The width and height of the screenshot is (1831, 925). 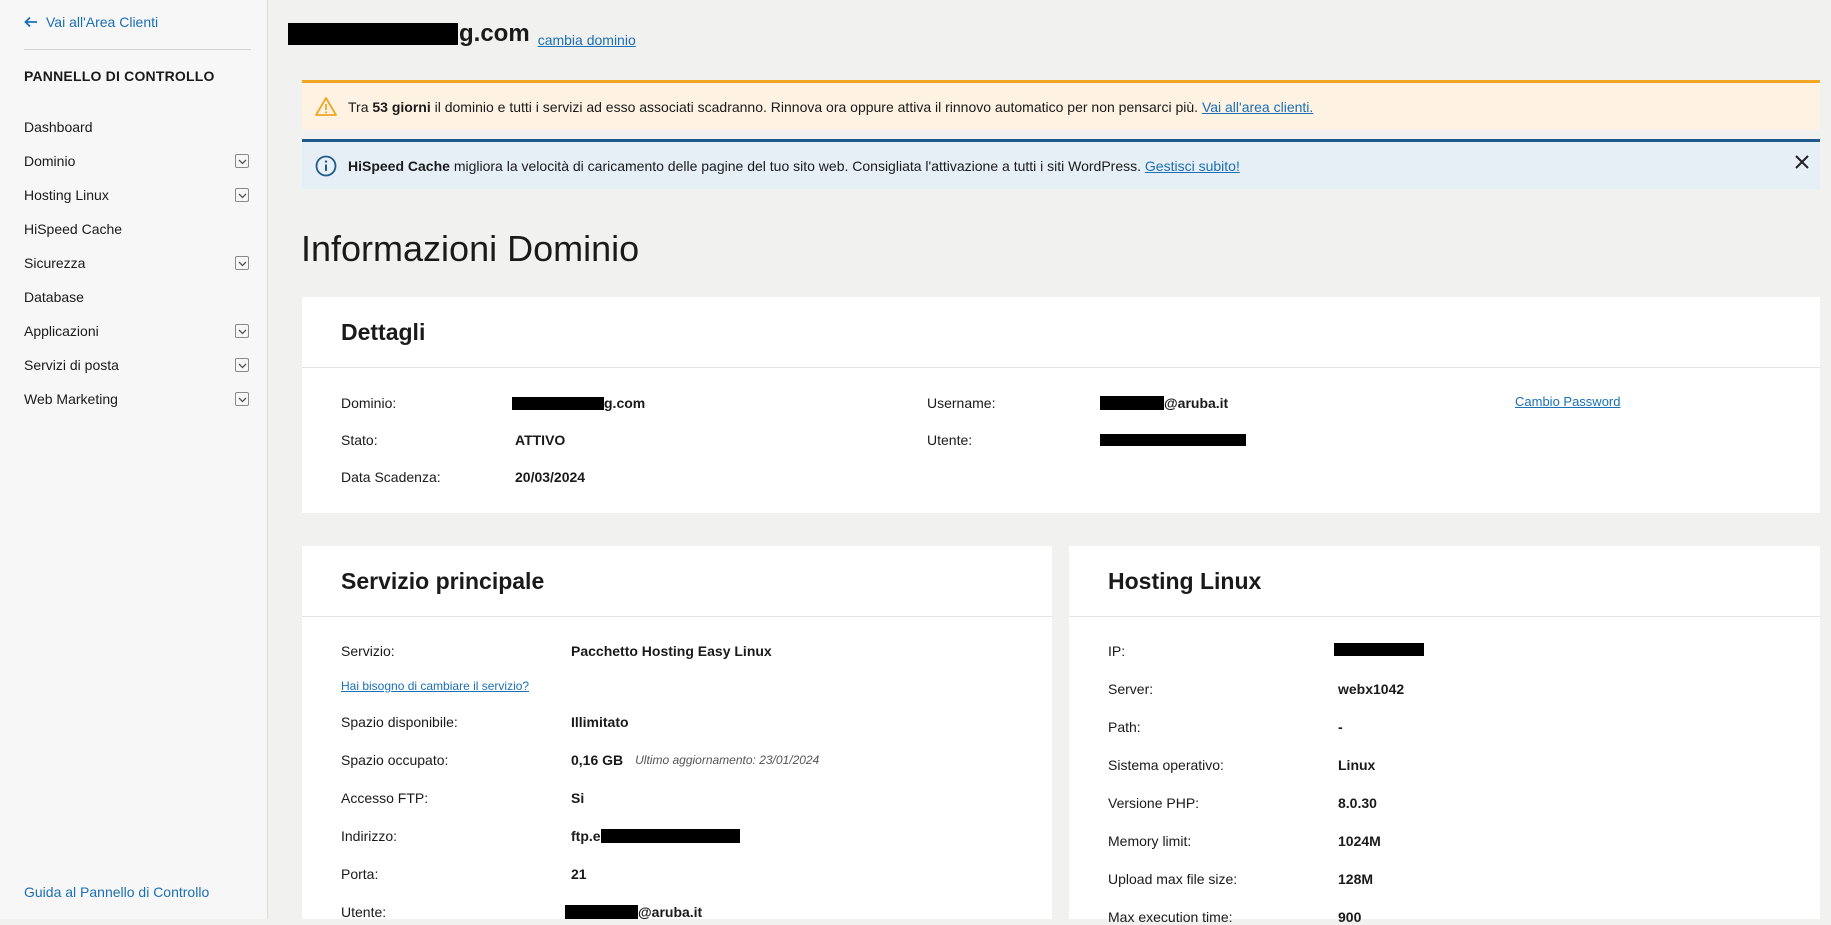 I want to click on username-value: @aruba.it, so click(x=1164, y=403).